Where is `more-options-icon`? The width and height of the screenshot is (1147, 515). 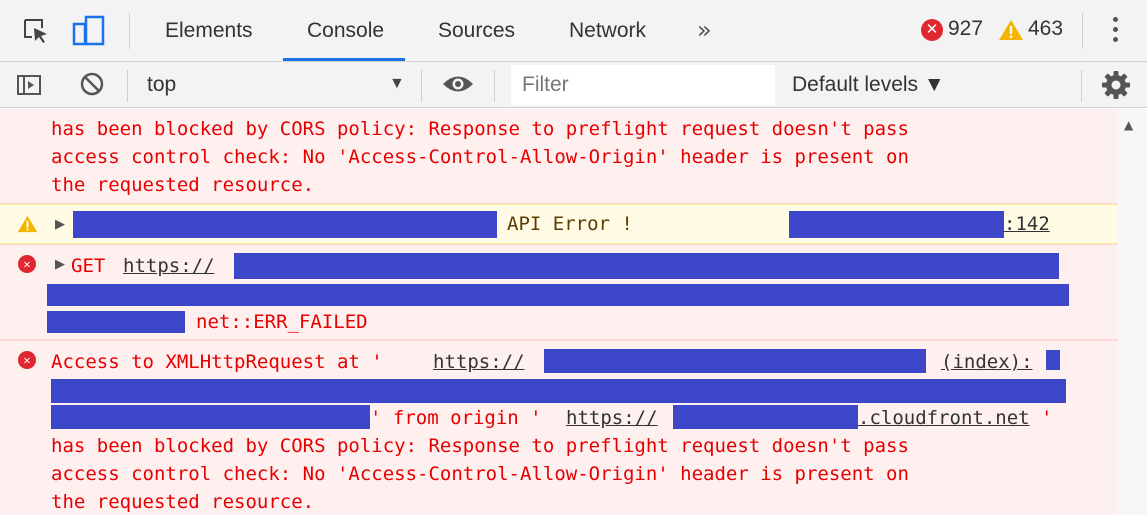
more-options-icon is located at coordinates (1116, 31).